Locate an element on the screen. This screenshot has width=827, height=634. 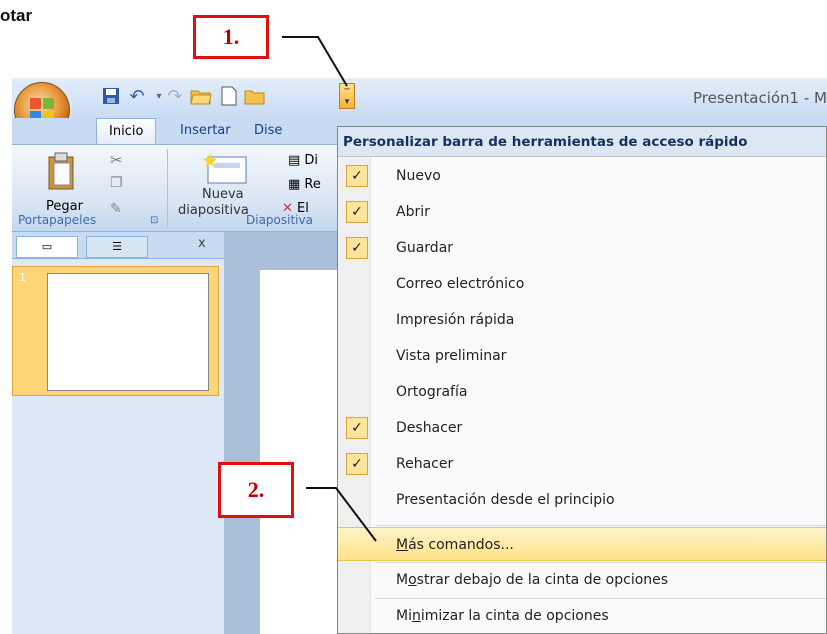
callout-step-1: 1. is located at coordinates (231, 37).